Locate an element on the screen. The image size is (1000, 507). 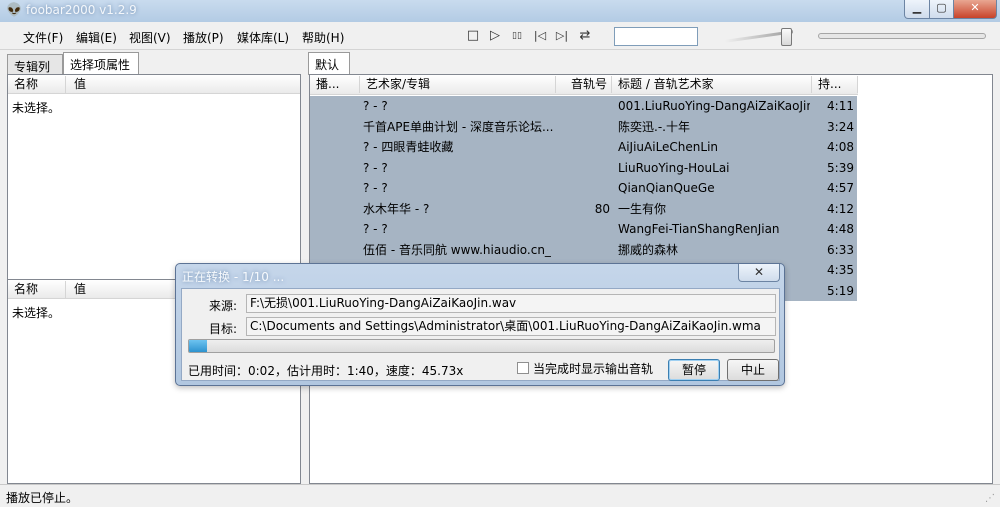
menu-playback: 播放(P) is located at coordinates (203, 37).